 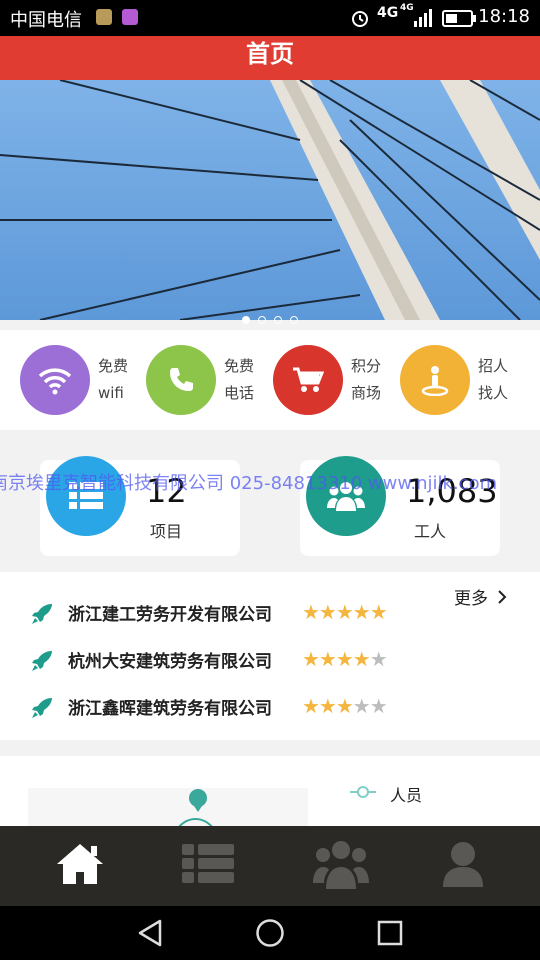 What do you see at coordinates (406, 795) in the screenshot?
I see `legend-label: 人员` at bounding box center [406, 795].